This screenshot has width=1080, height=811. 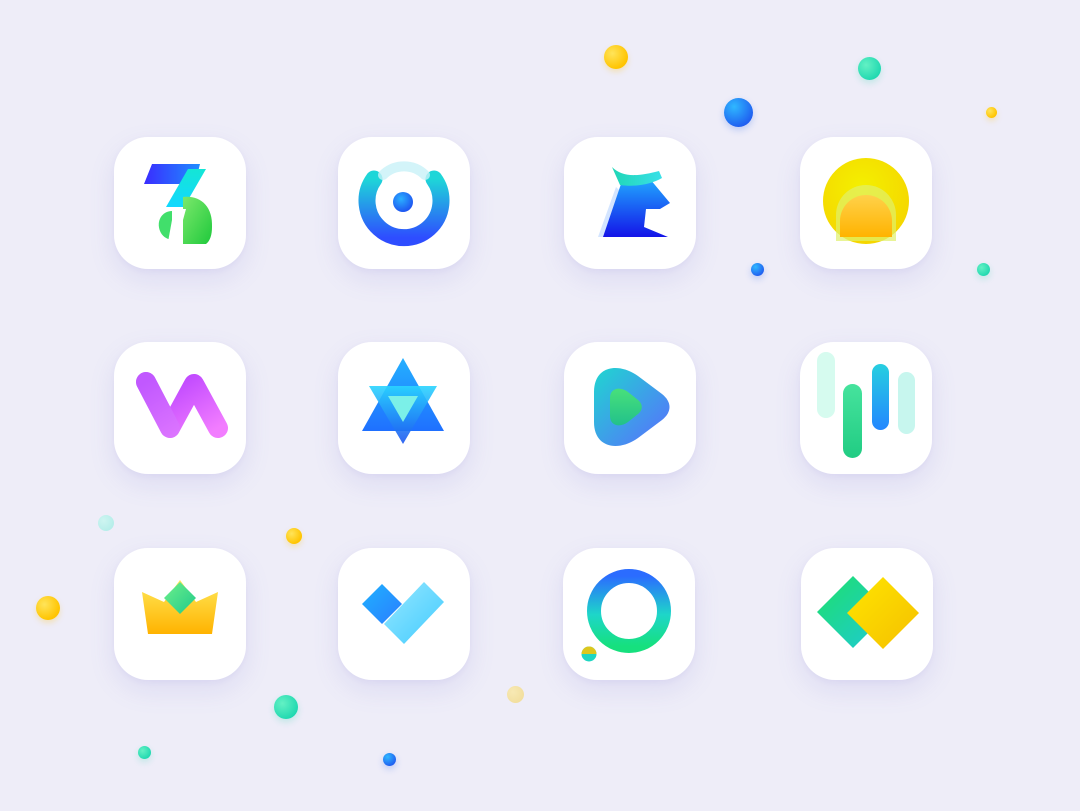 I want to click on ring-target-icon, so click(x=404, y=204).